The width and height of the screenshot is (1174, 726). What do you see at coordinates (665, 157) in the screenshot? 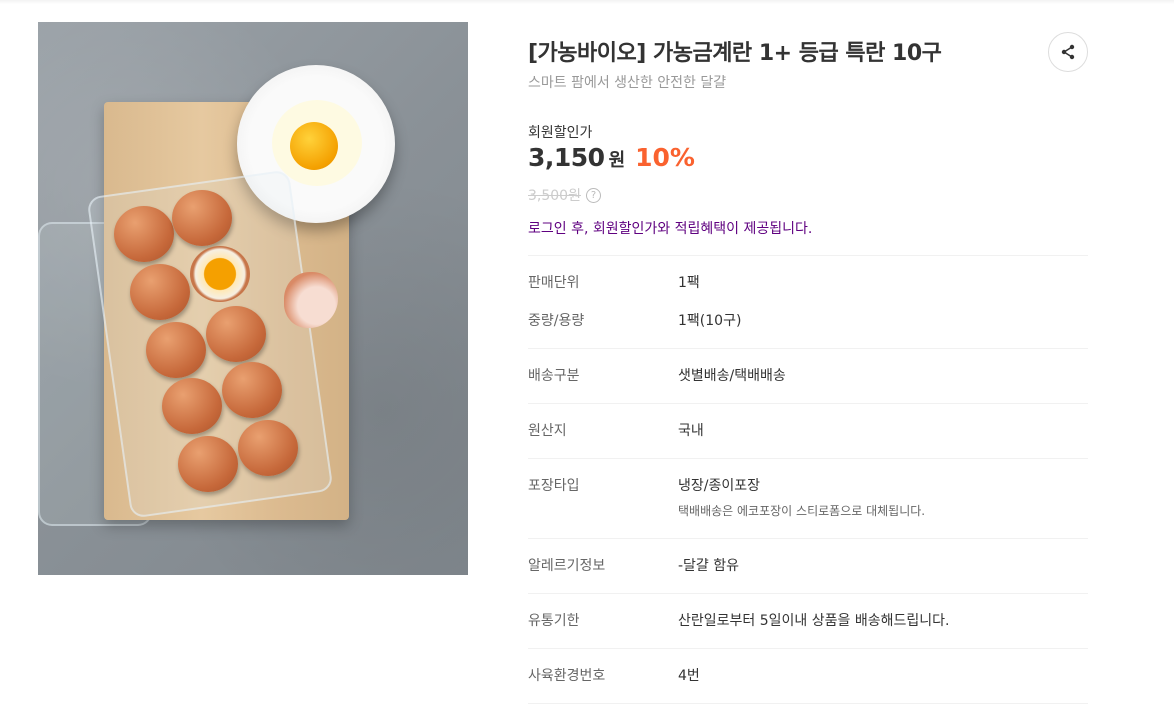
I see `discount-rate: 10%` at bounding box center [665, 157].